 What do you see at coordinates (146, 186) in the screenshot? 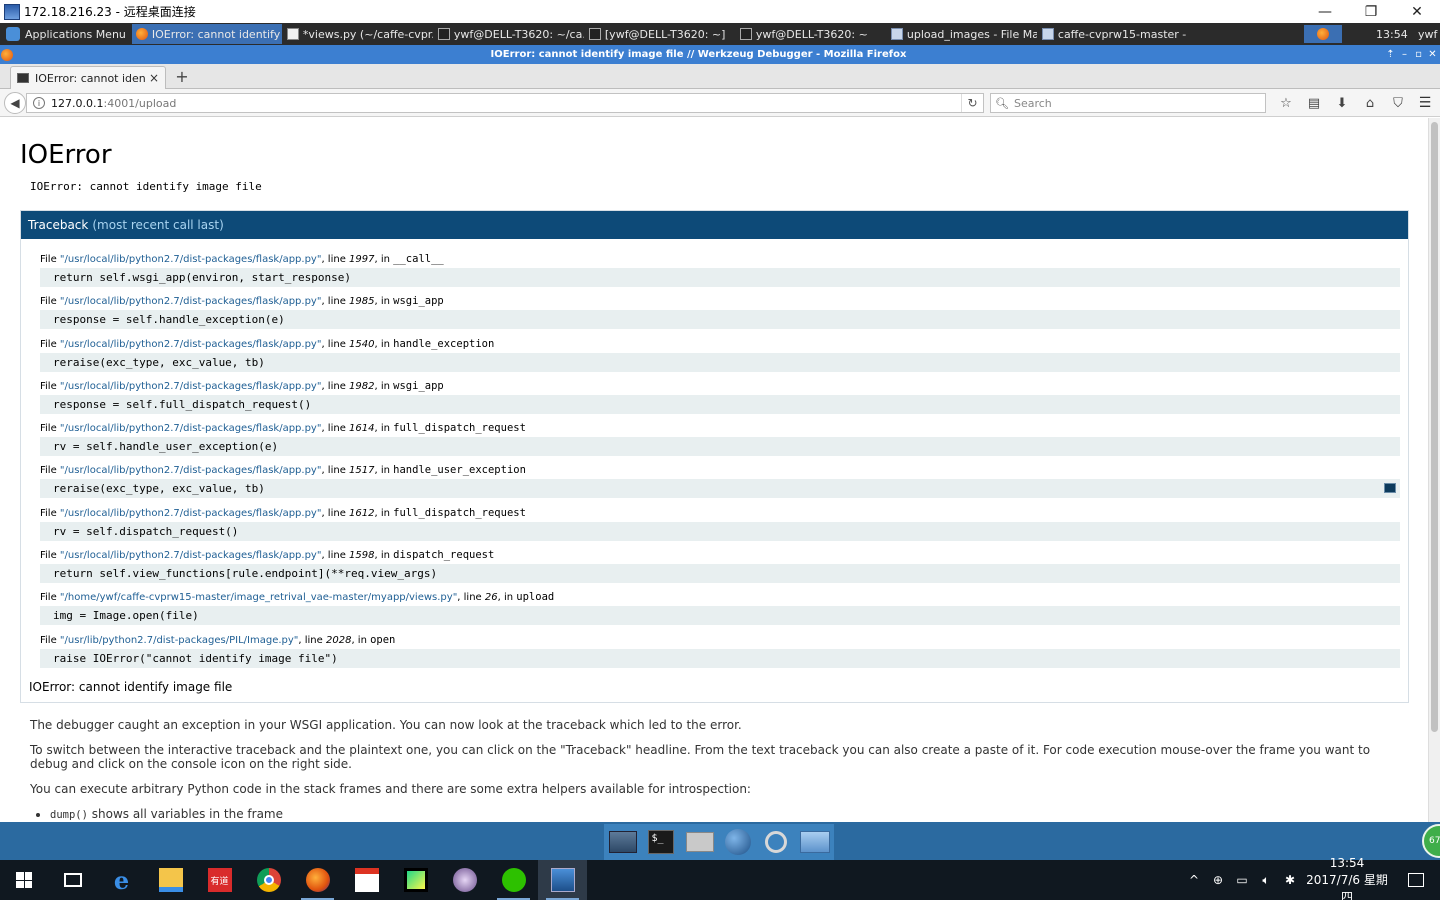
I see `error-subtitle: IOError: cannot identify image file` at bounding box center [146, 186].